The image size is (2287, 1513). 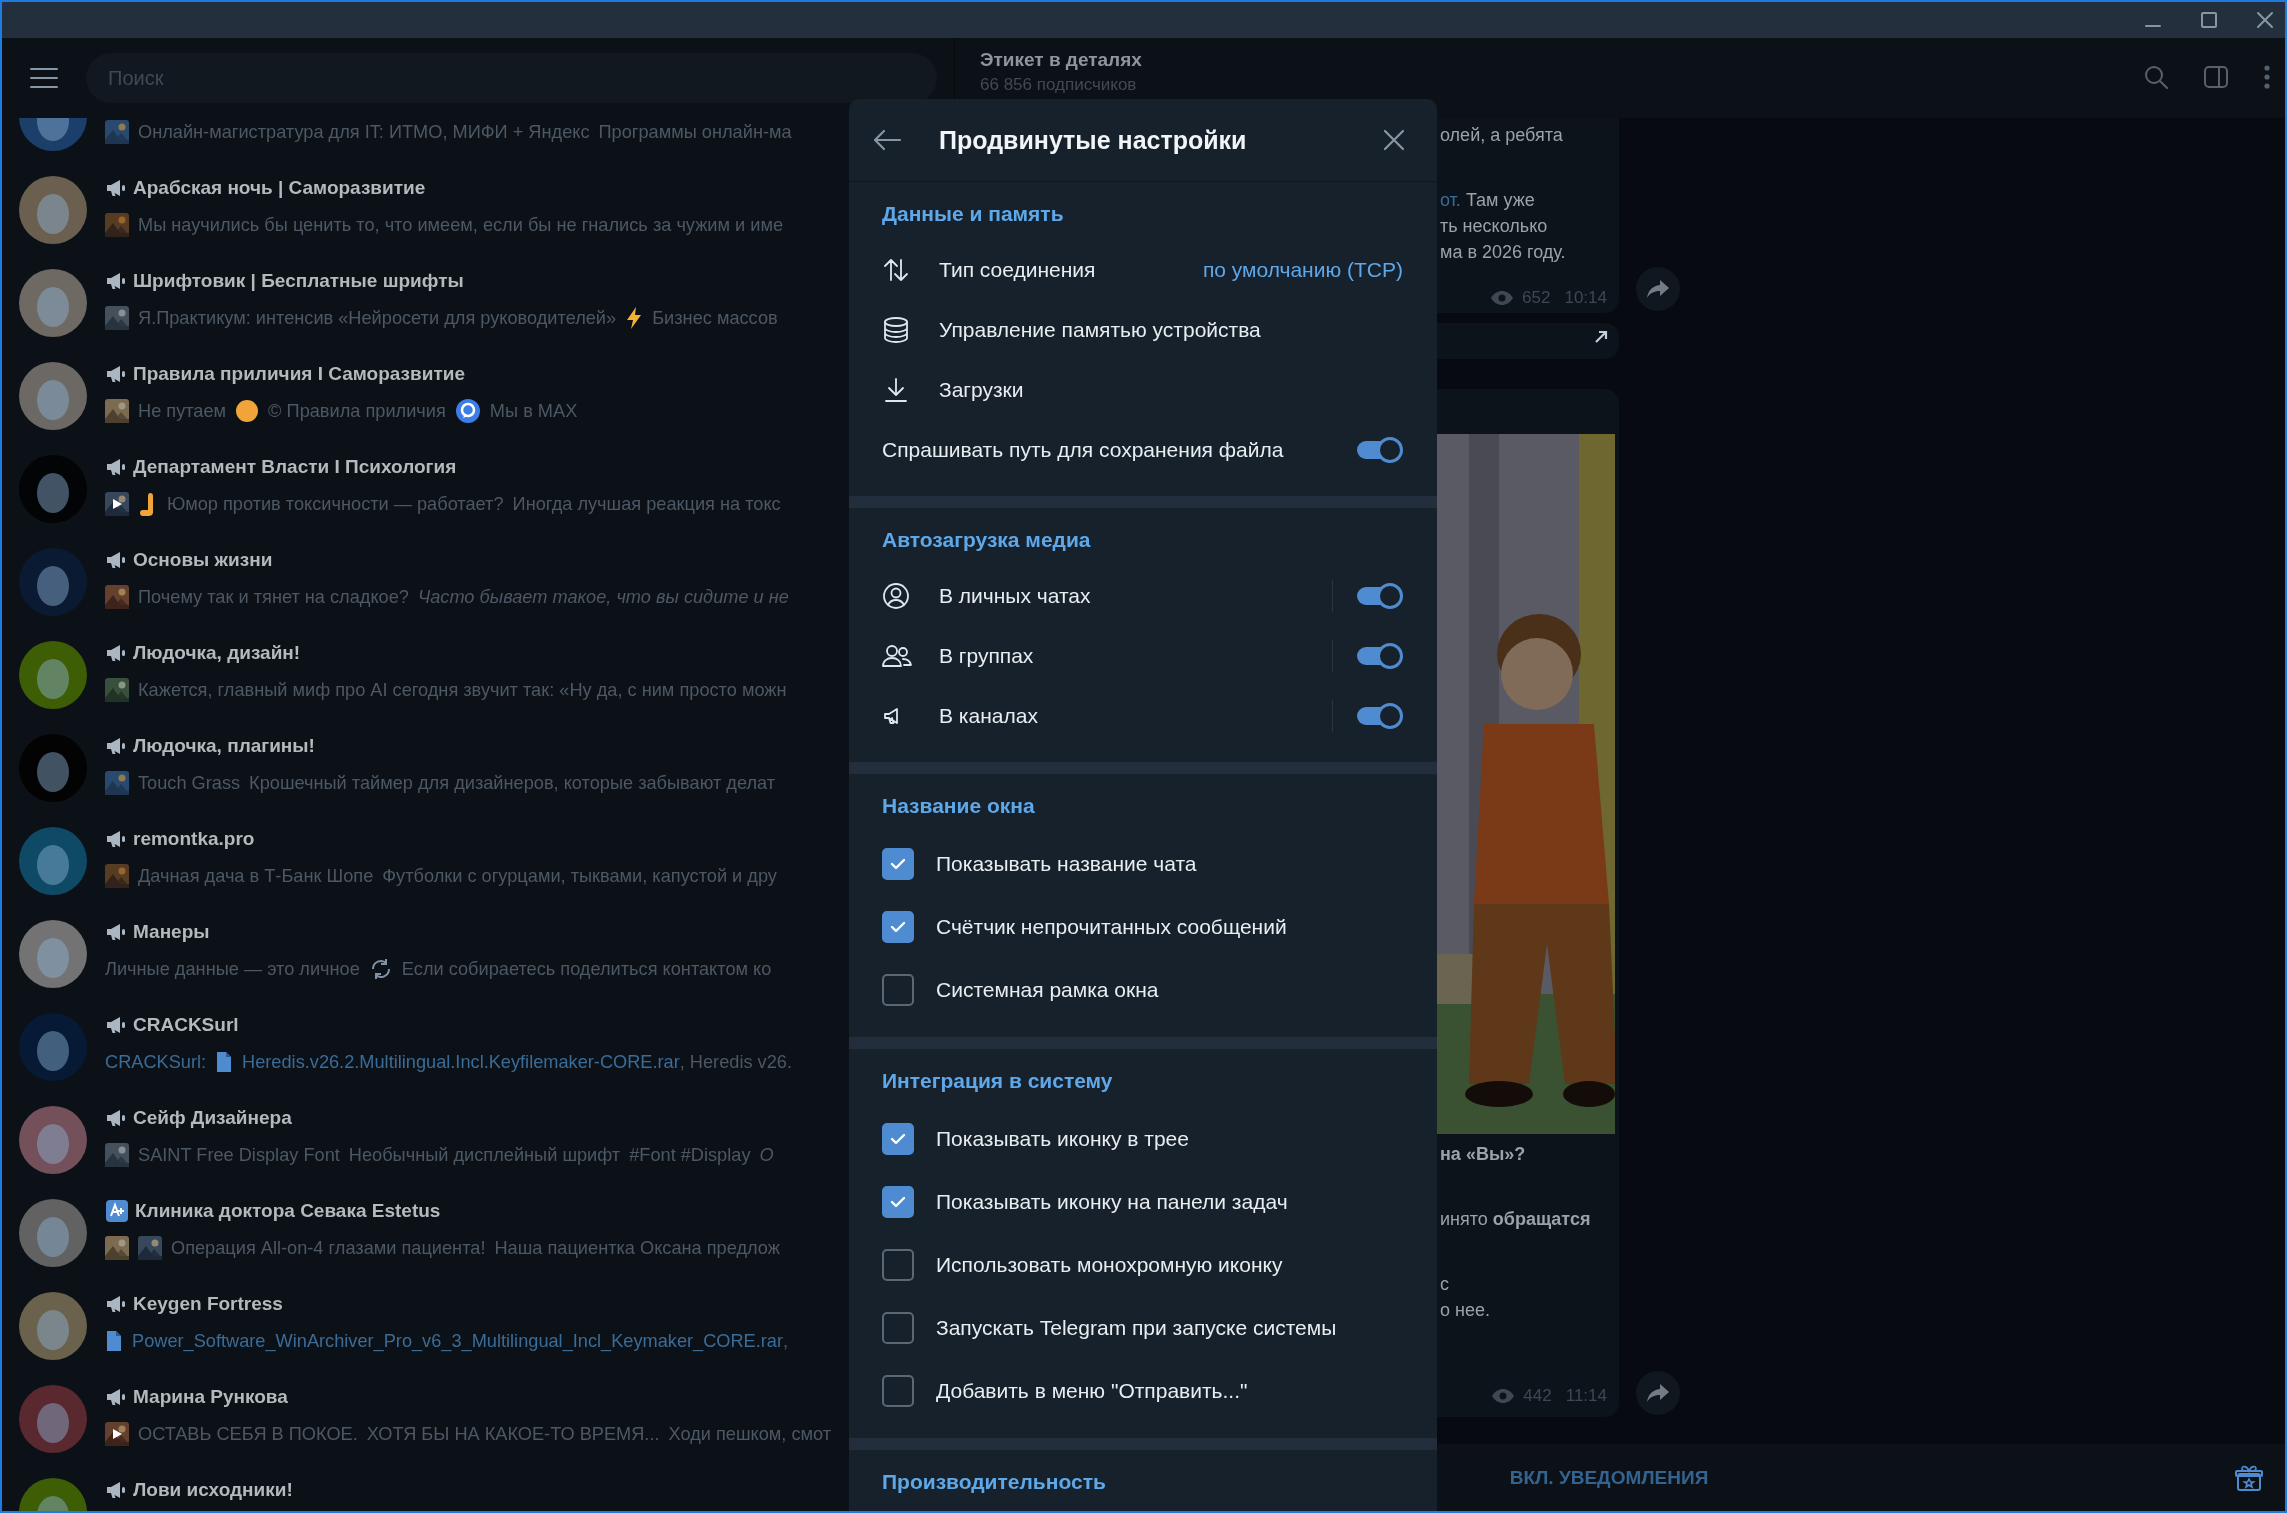 What do you see at coordinates (1169, 1201) in the screenshot?
I see `checkbox-label: Показывать иконку на панели задач` at bounding box center [1169, 1201].